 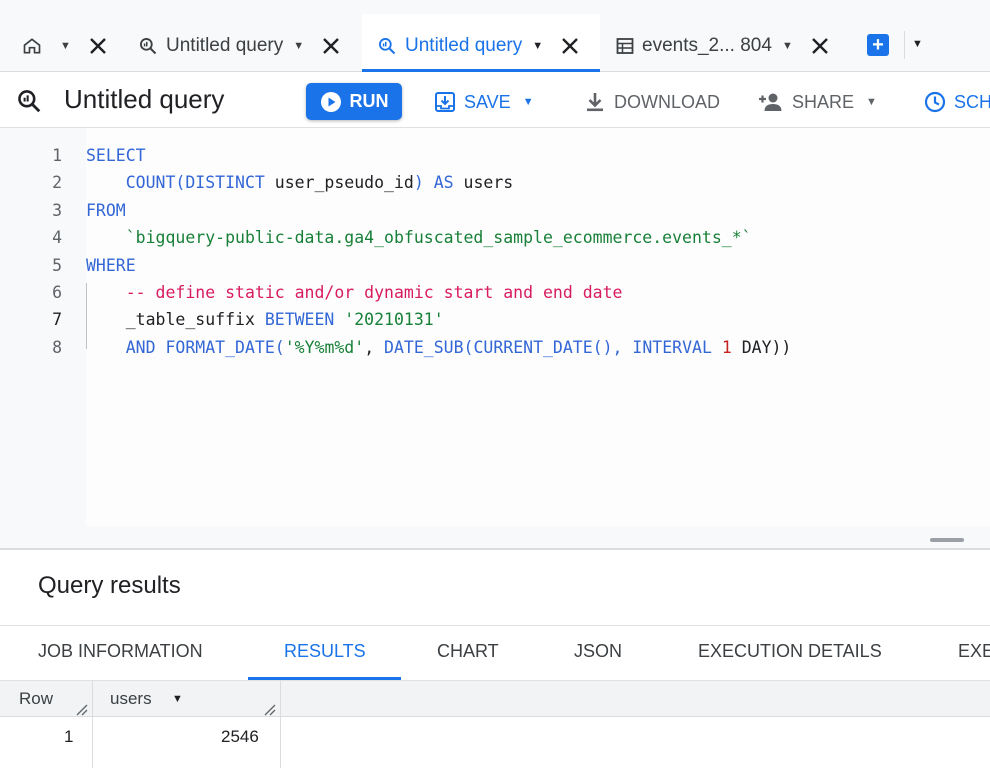 I want to click on save-button: SAVE ▼, so click(x=484, y=102).